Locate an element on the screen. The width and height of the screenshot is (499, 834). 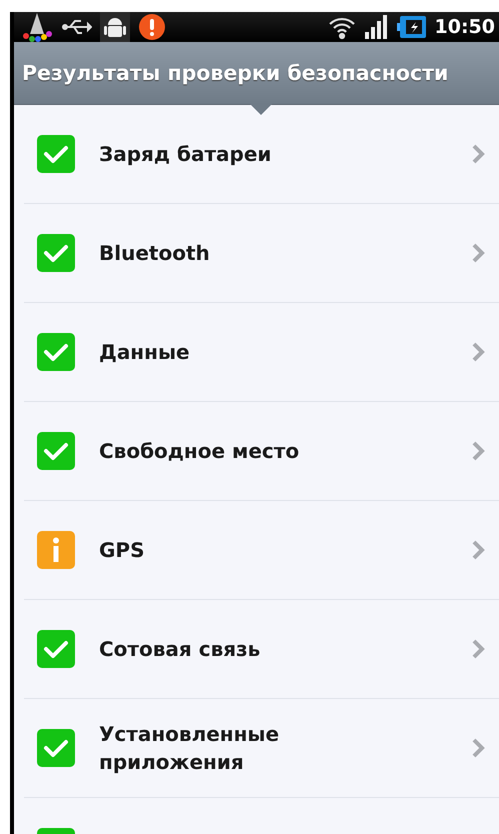
pointer-notch is located at coordinates (261, 109).